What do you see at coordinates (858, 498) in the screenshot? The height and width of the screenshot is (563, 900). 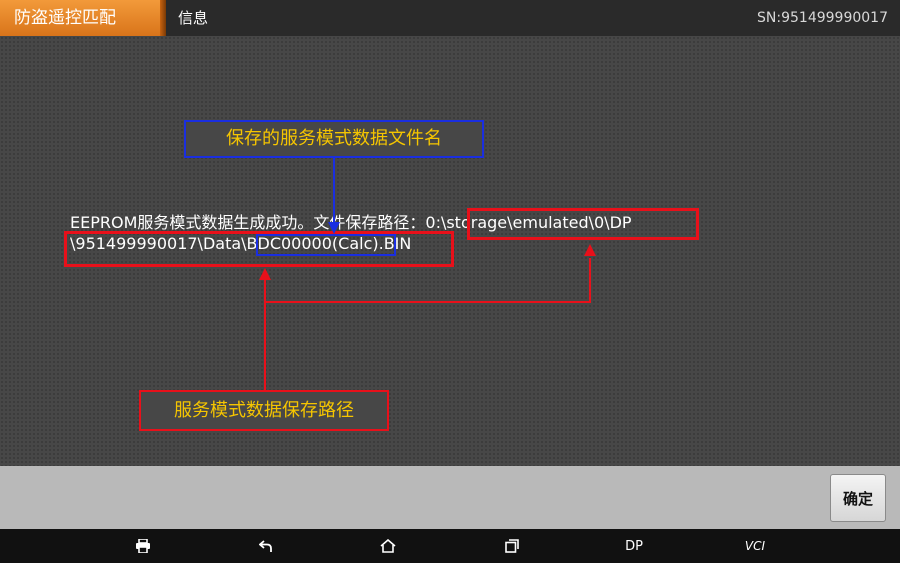 I see `ok-button: 确定` at bounding box center [858, 498].